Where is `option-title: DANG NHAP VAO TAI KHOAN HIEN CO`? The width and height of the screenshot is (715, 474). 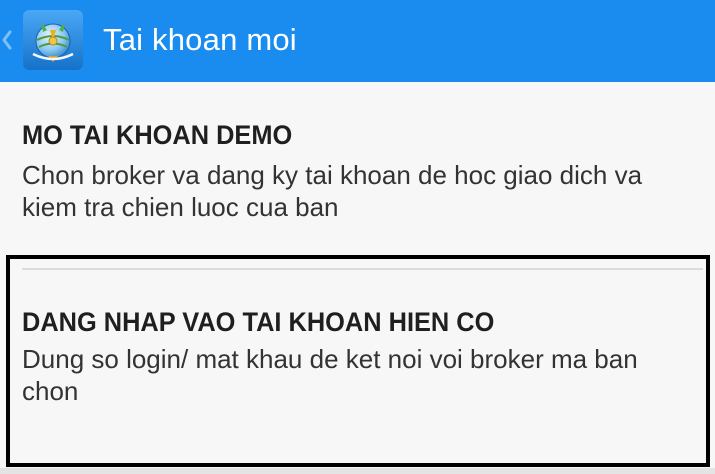 option-title: DANG NHAP VAO TAI KHOAN HIEN CO is located at coordinates (258, 322).